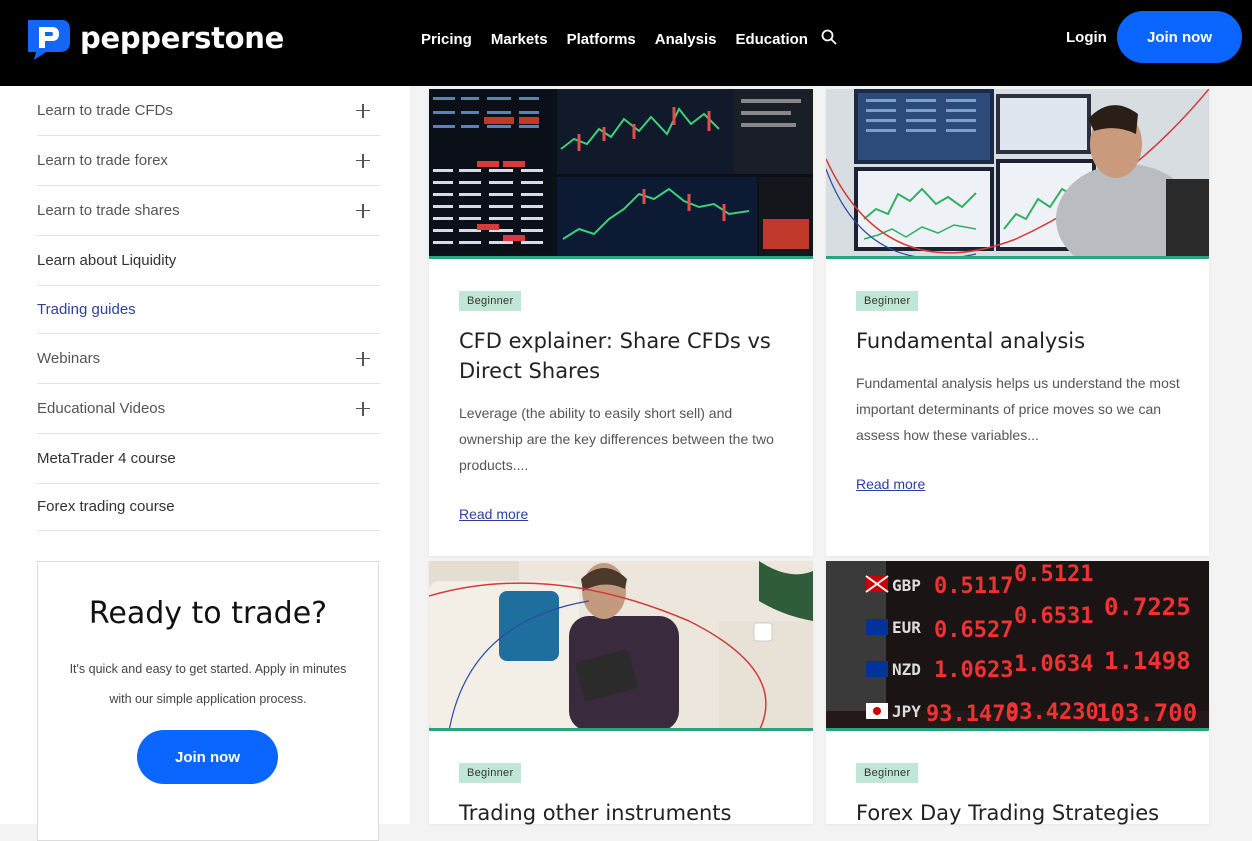 The width and height of the screenshot is (1252, 841). Describe the element at coordinates (1021, 341) in the screenshot. I see `card-title: Fundamental analysis` at that location.